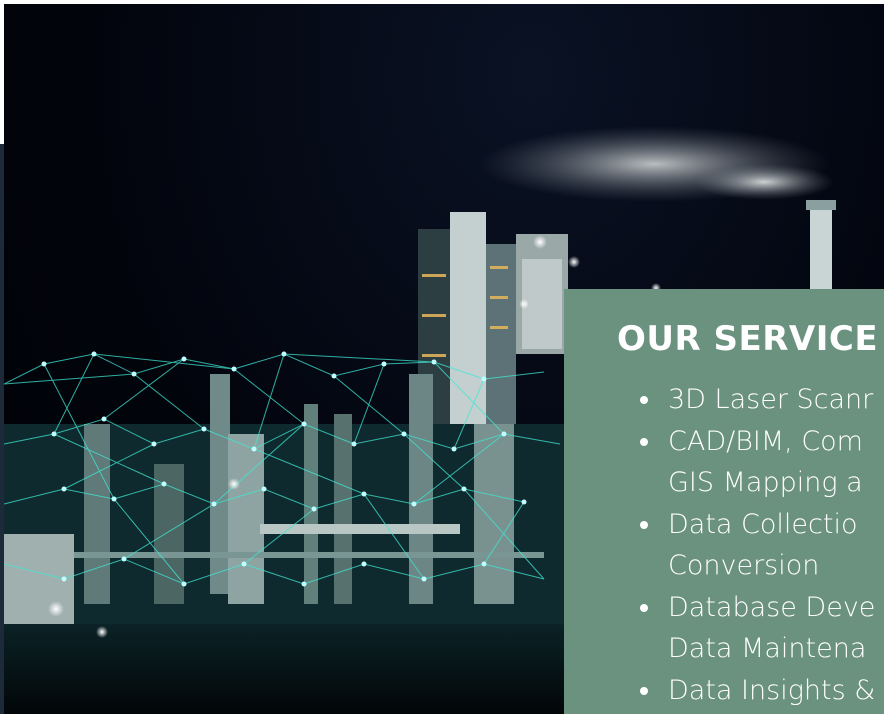 Image resolution: width=884 pixels, height=714 pixels. I want to click on service-line: Data Collectio, so click(763, 524).